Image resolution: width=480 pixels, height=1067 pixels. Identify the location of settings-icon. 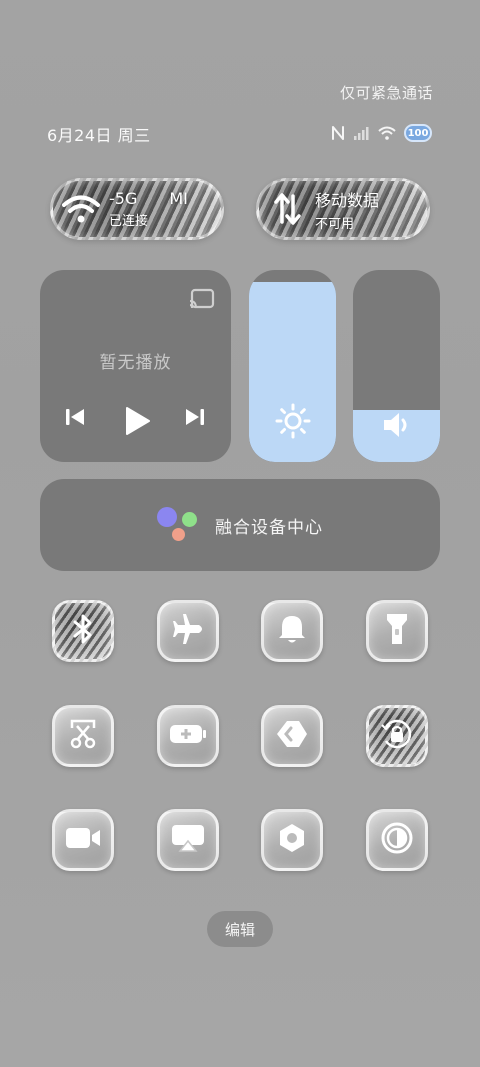
(292, 840).